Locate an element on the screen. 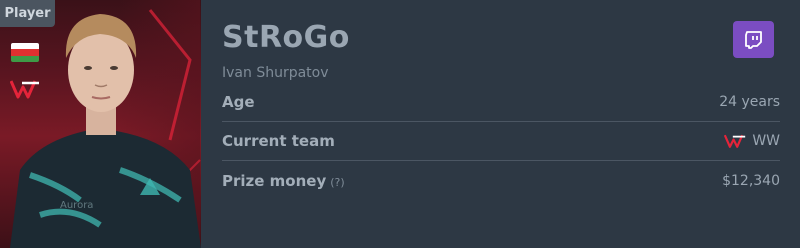 Image resolution: width=800 pixels, height=248 pixels. player-real-name: Ivan Shurpatov is located at coordinates (275, 73).